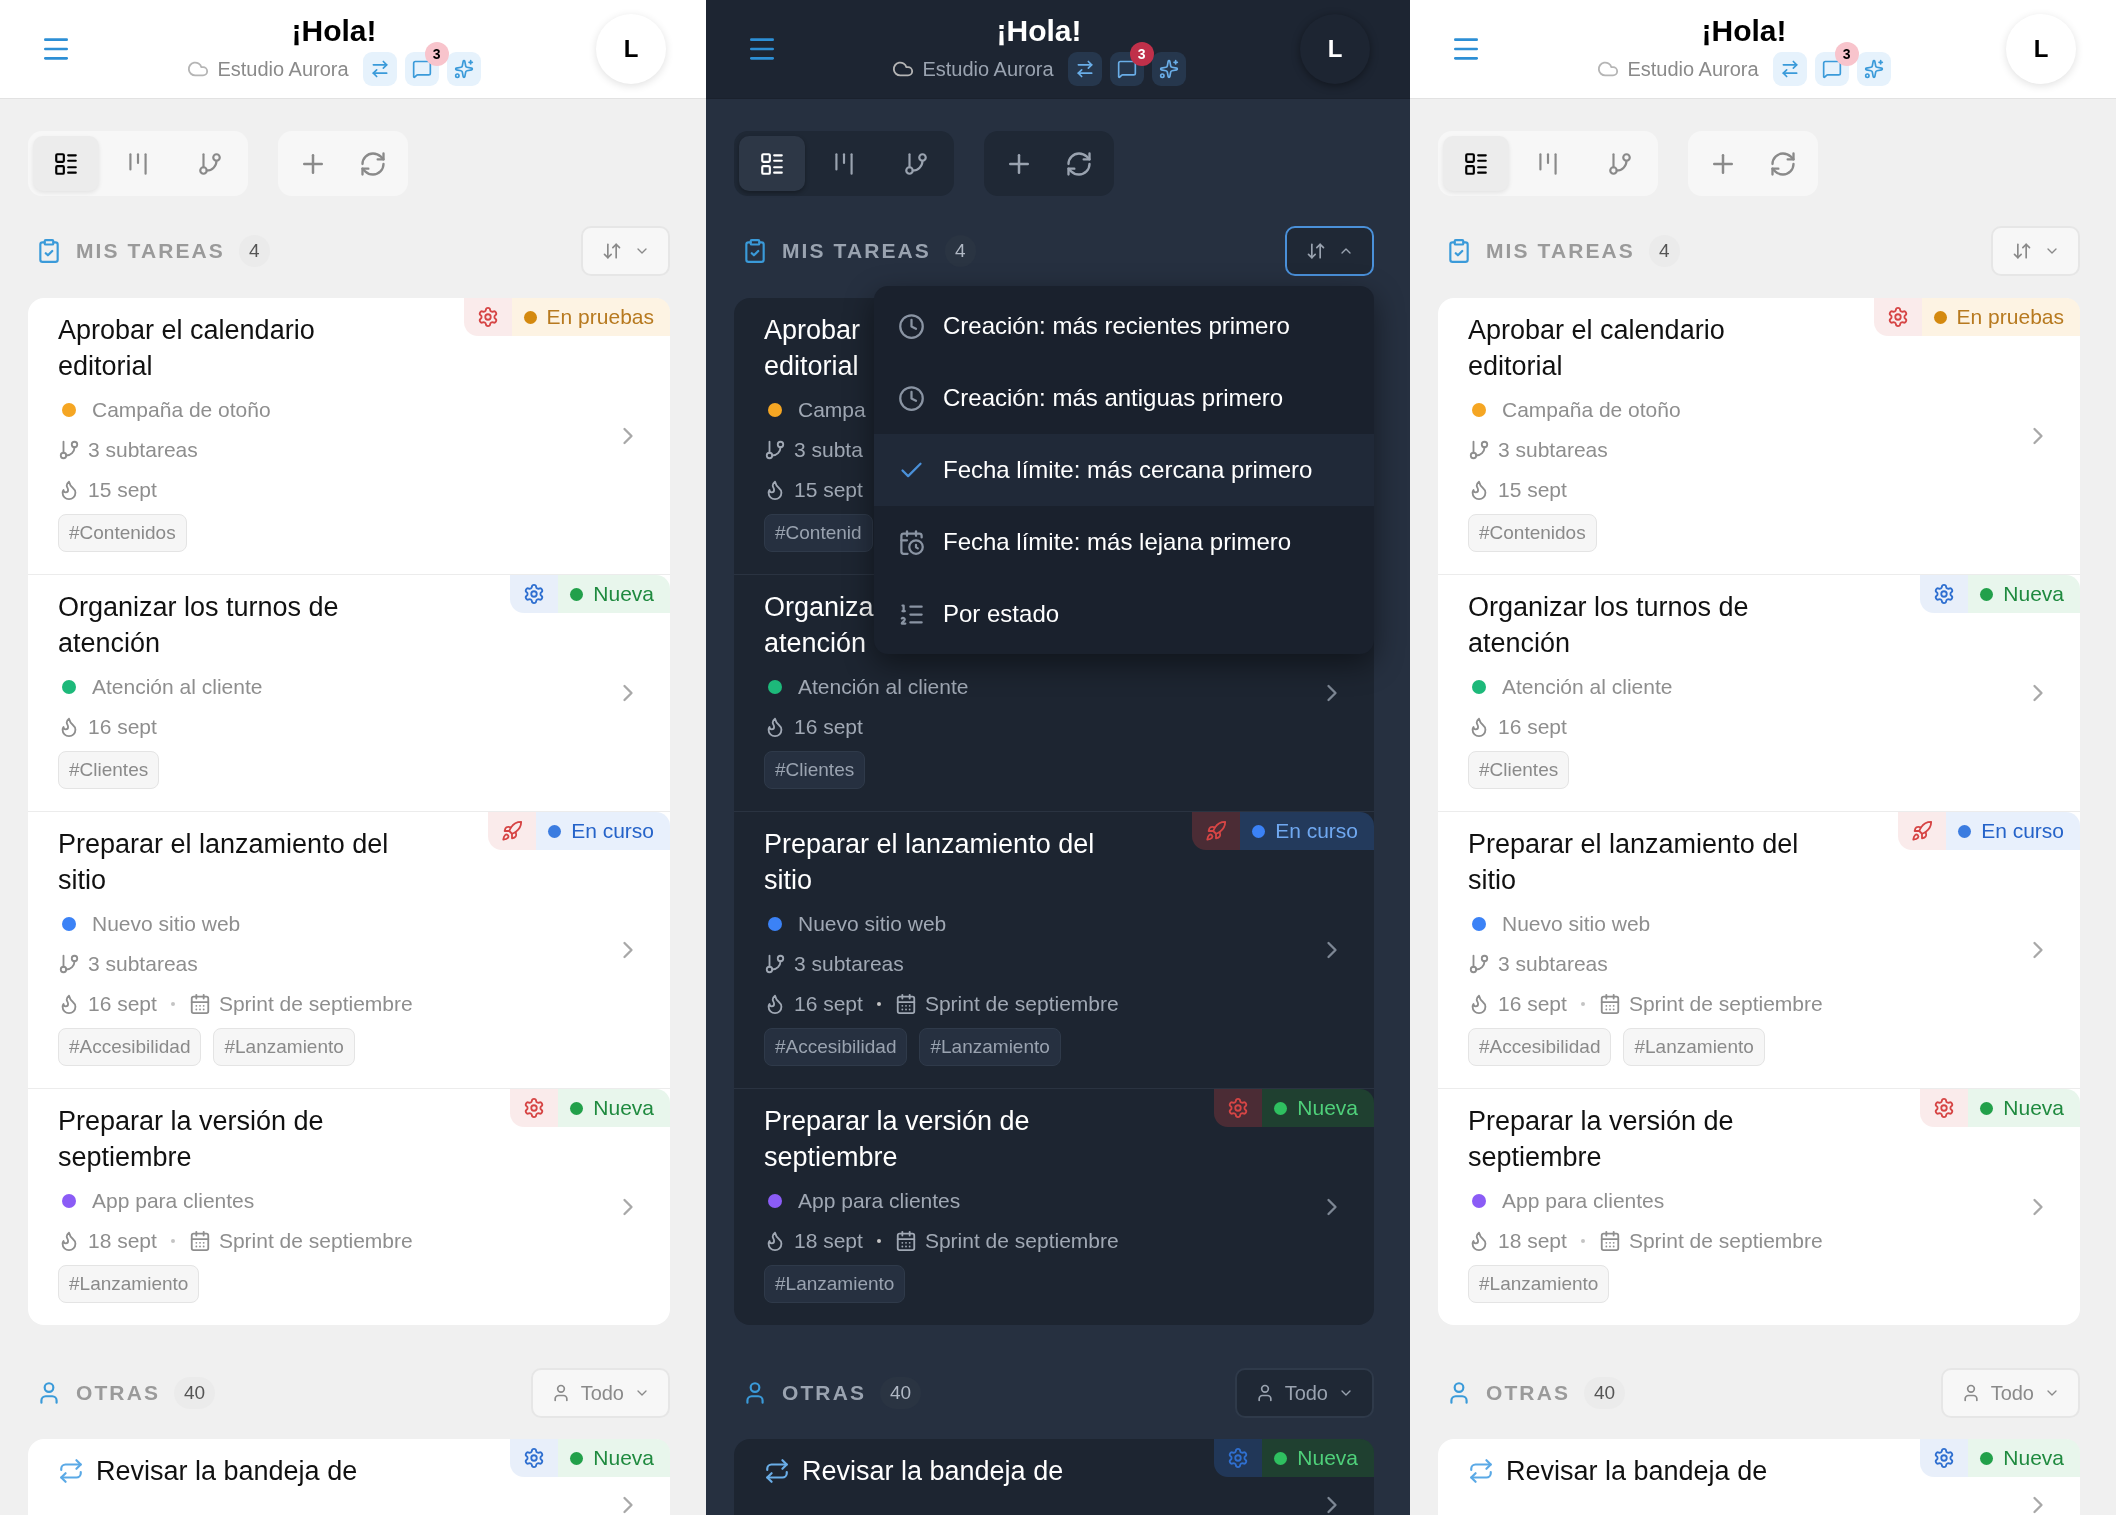 The width and height of the screenshot is (2116, 1515). Describe the element at coordinates (82, 880) in the screenshot. I see `task-title: sitio` at that location.